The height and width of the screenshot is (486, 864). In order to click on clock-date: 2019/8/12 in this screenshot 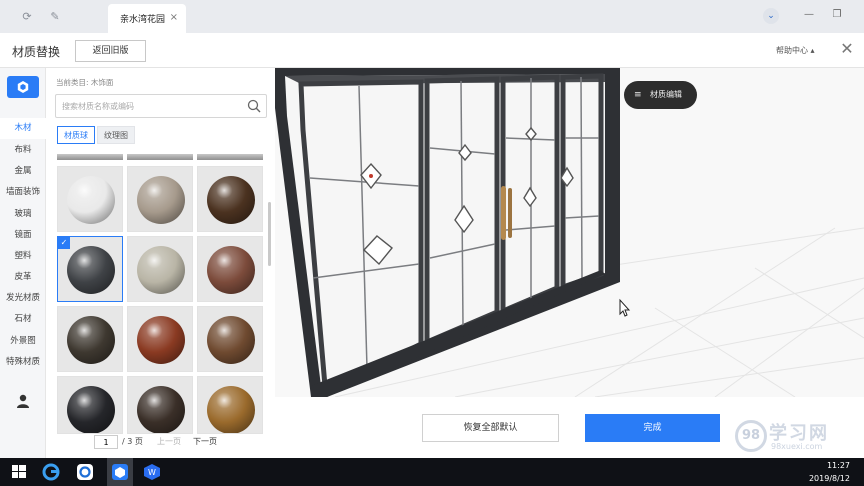, I will do `click(829, 478)`.